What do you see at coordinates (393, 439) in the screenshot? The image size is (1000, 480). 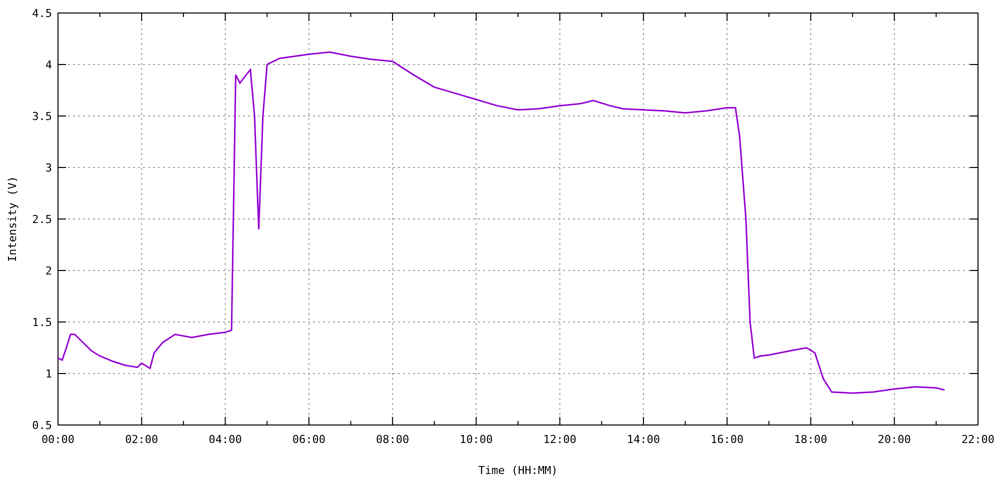 I see `tick-label: 08:00` at bounding box center [393, 439].